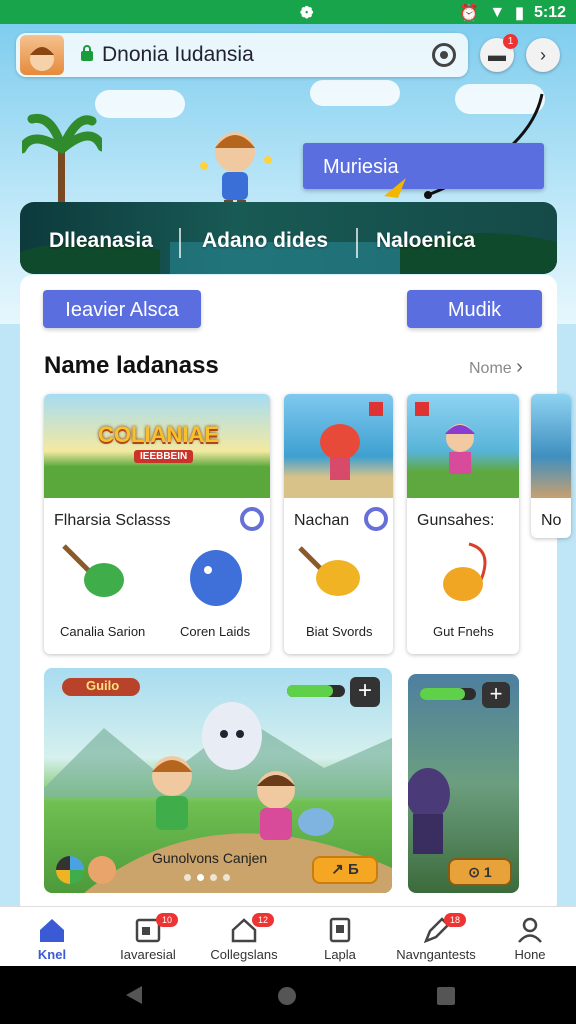 Image resolution: width=576 pixels, height=1024 pixels. I want to click on creature-caption: Coren Laids, so click(215, 631).